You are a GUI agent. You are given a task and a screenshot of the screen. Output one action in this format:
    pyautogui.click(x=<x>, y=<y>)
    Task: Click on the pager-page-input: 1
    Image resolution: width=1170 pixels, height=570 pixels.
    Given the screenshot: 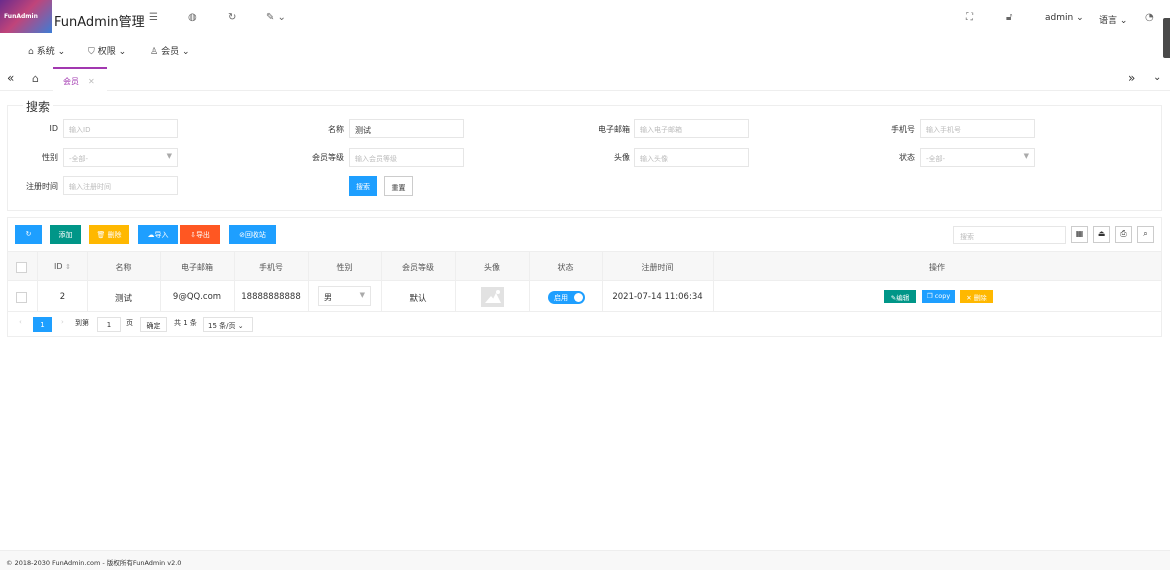 What is the action you would take?
    pyautogui.click(x=109, y=324)
    